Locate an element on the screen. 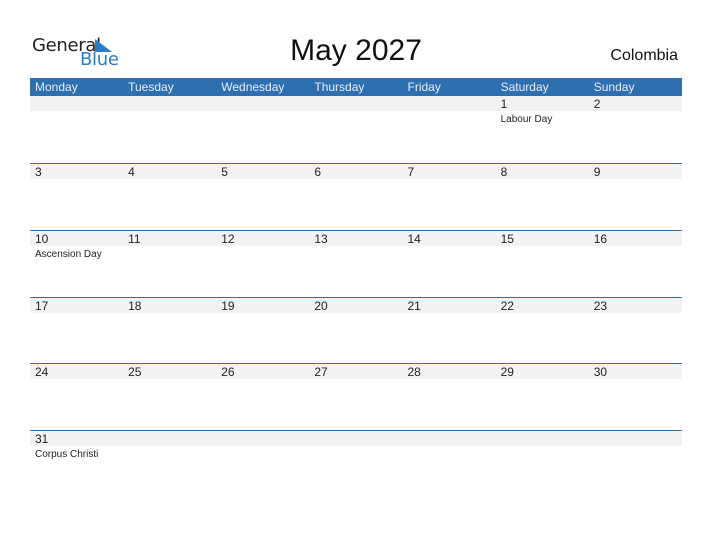  day-number: 18 is located at coordinates (170, 305).